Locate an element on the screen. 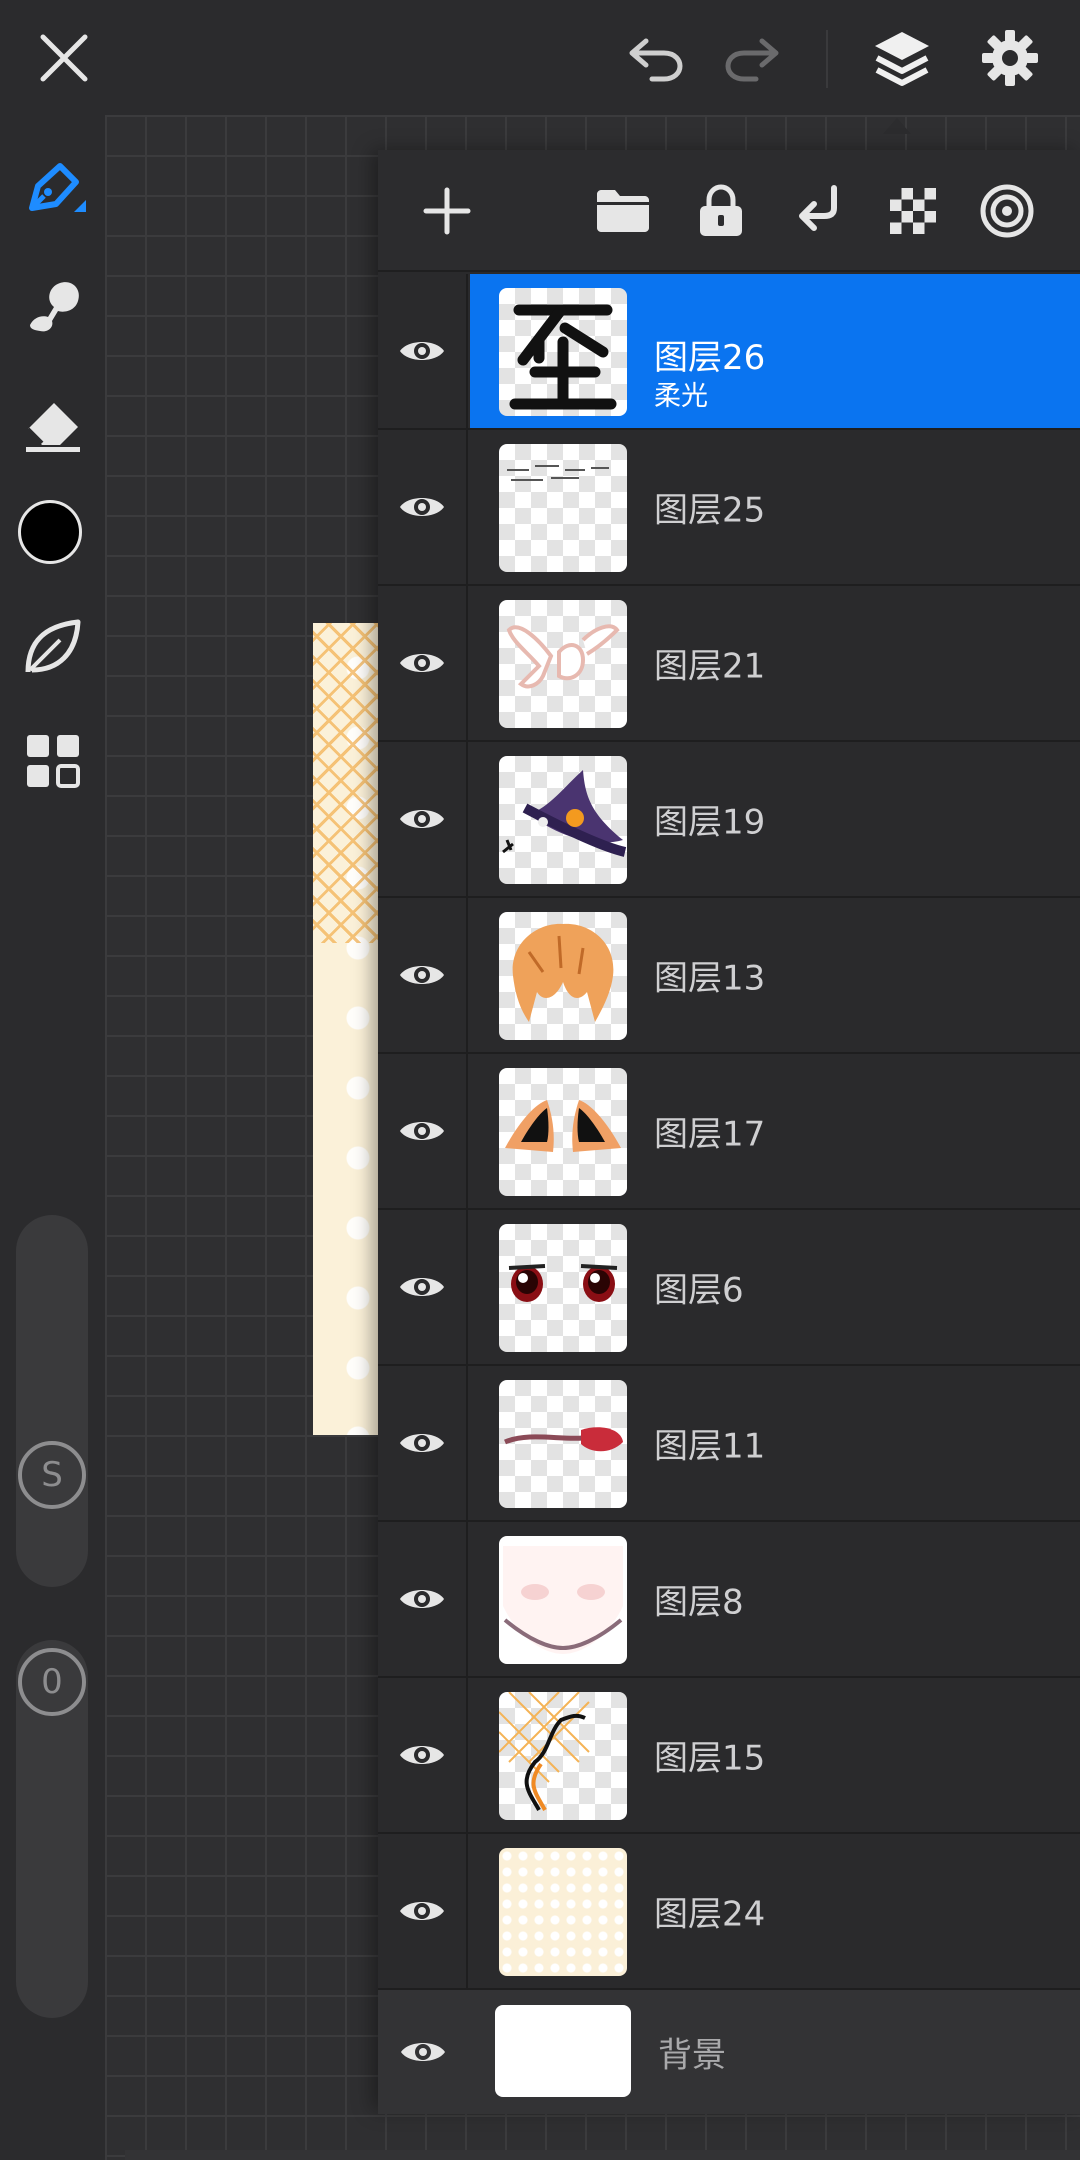  layer-row: 图层6 is located at coordinates (729, 1288).